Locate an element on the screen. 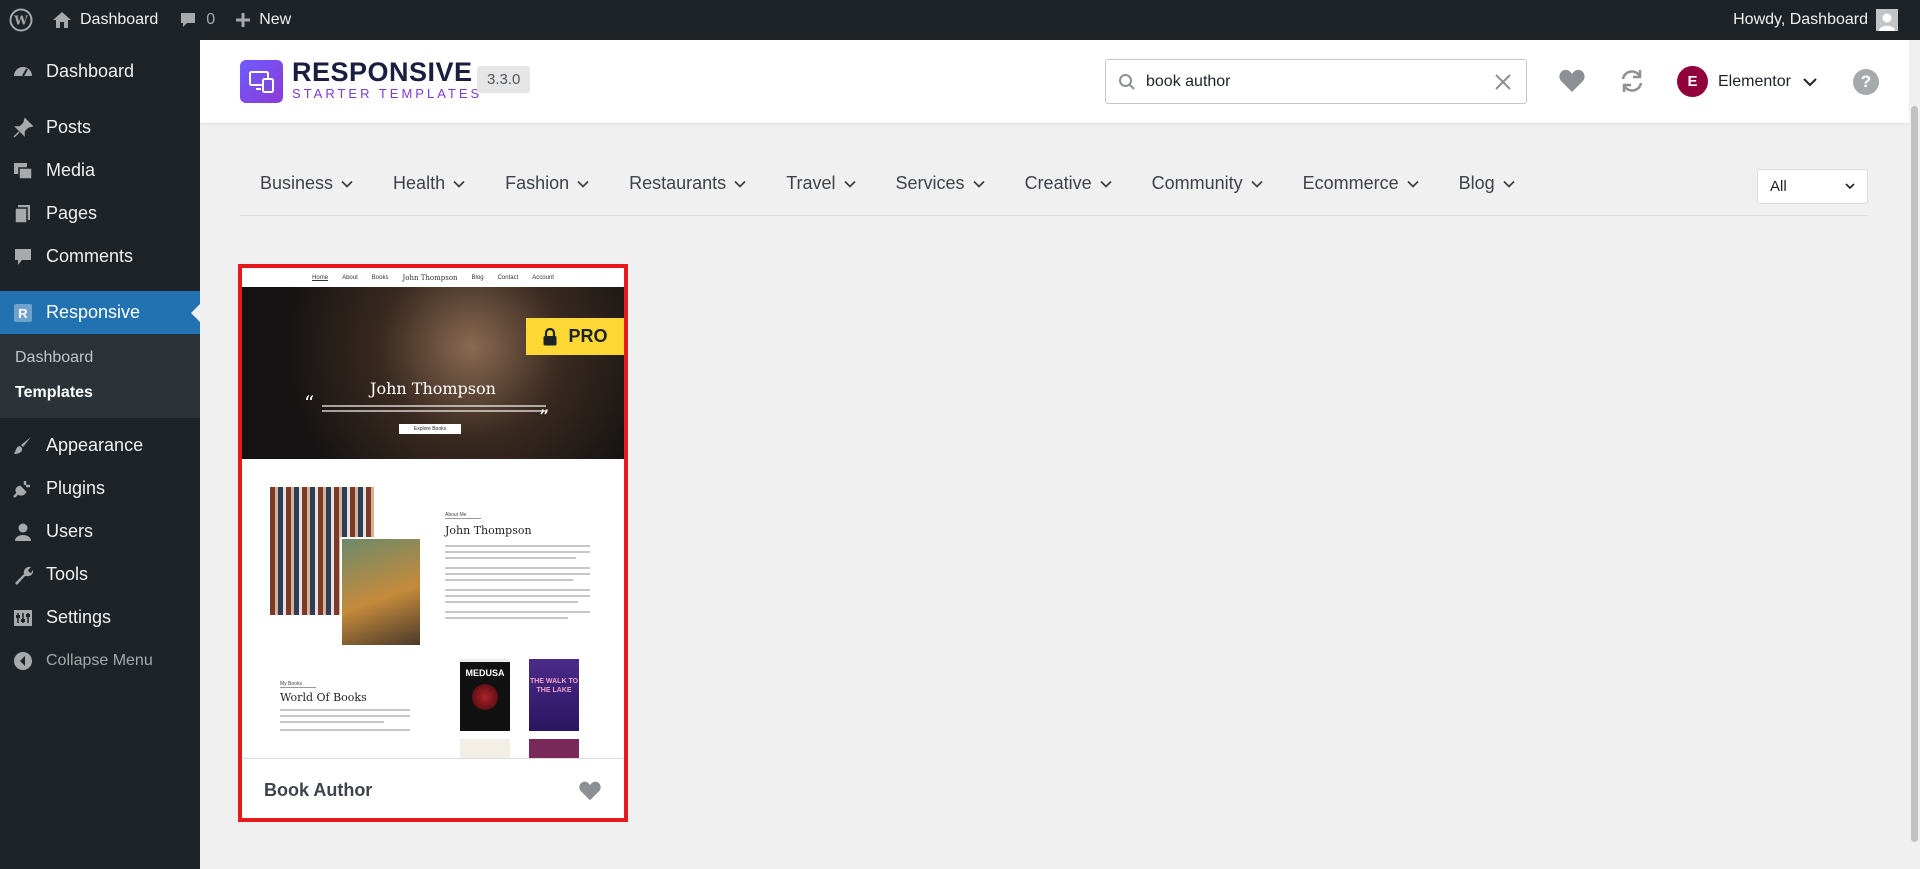 This screenshot has height=869, width=1920. preview-about-name: John Thompson is located at coordinates (488, 530).